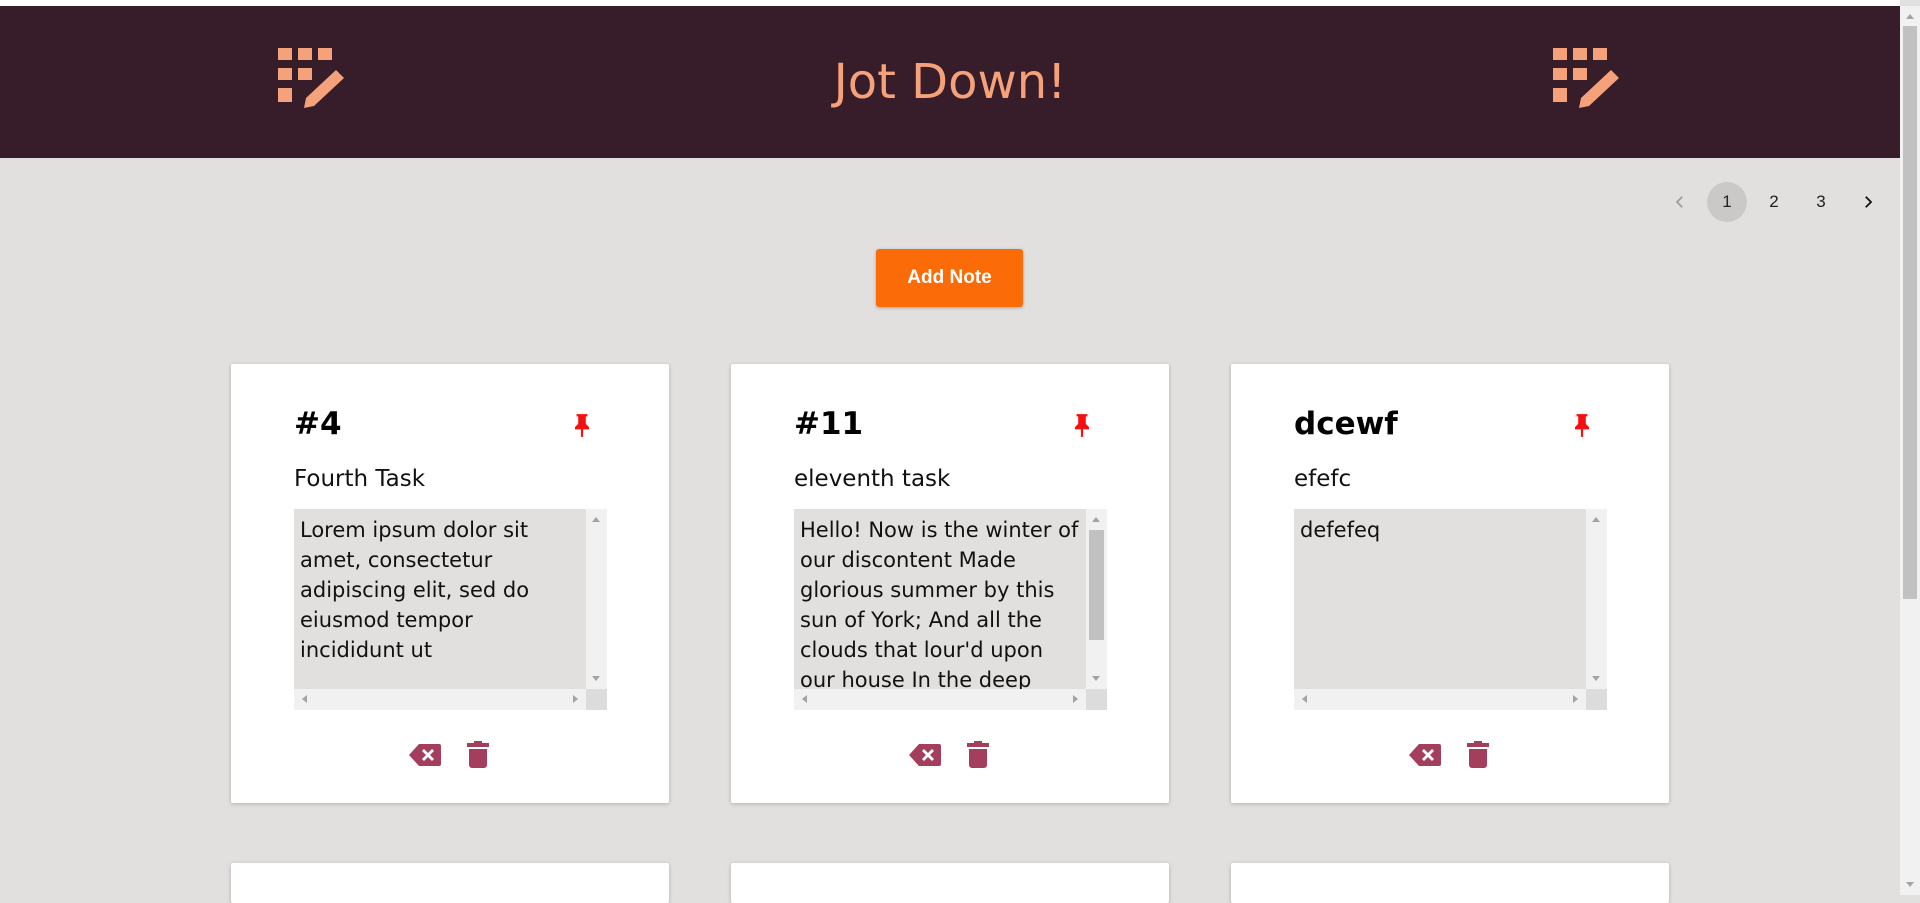 This screenshot has width=1920, height=903. What do you see at coordinates (318, 424) in the screenshot?
I see `note-title: #4` at bounding box center [318, 424].